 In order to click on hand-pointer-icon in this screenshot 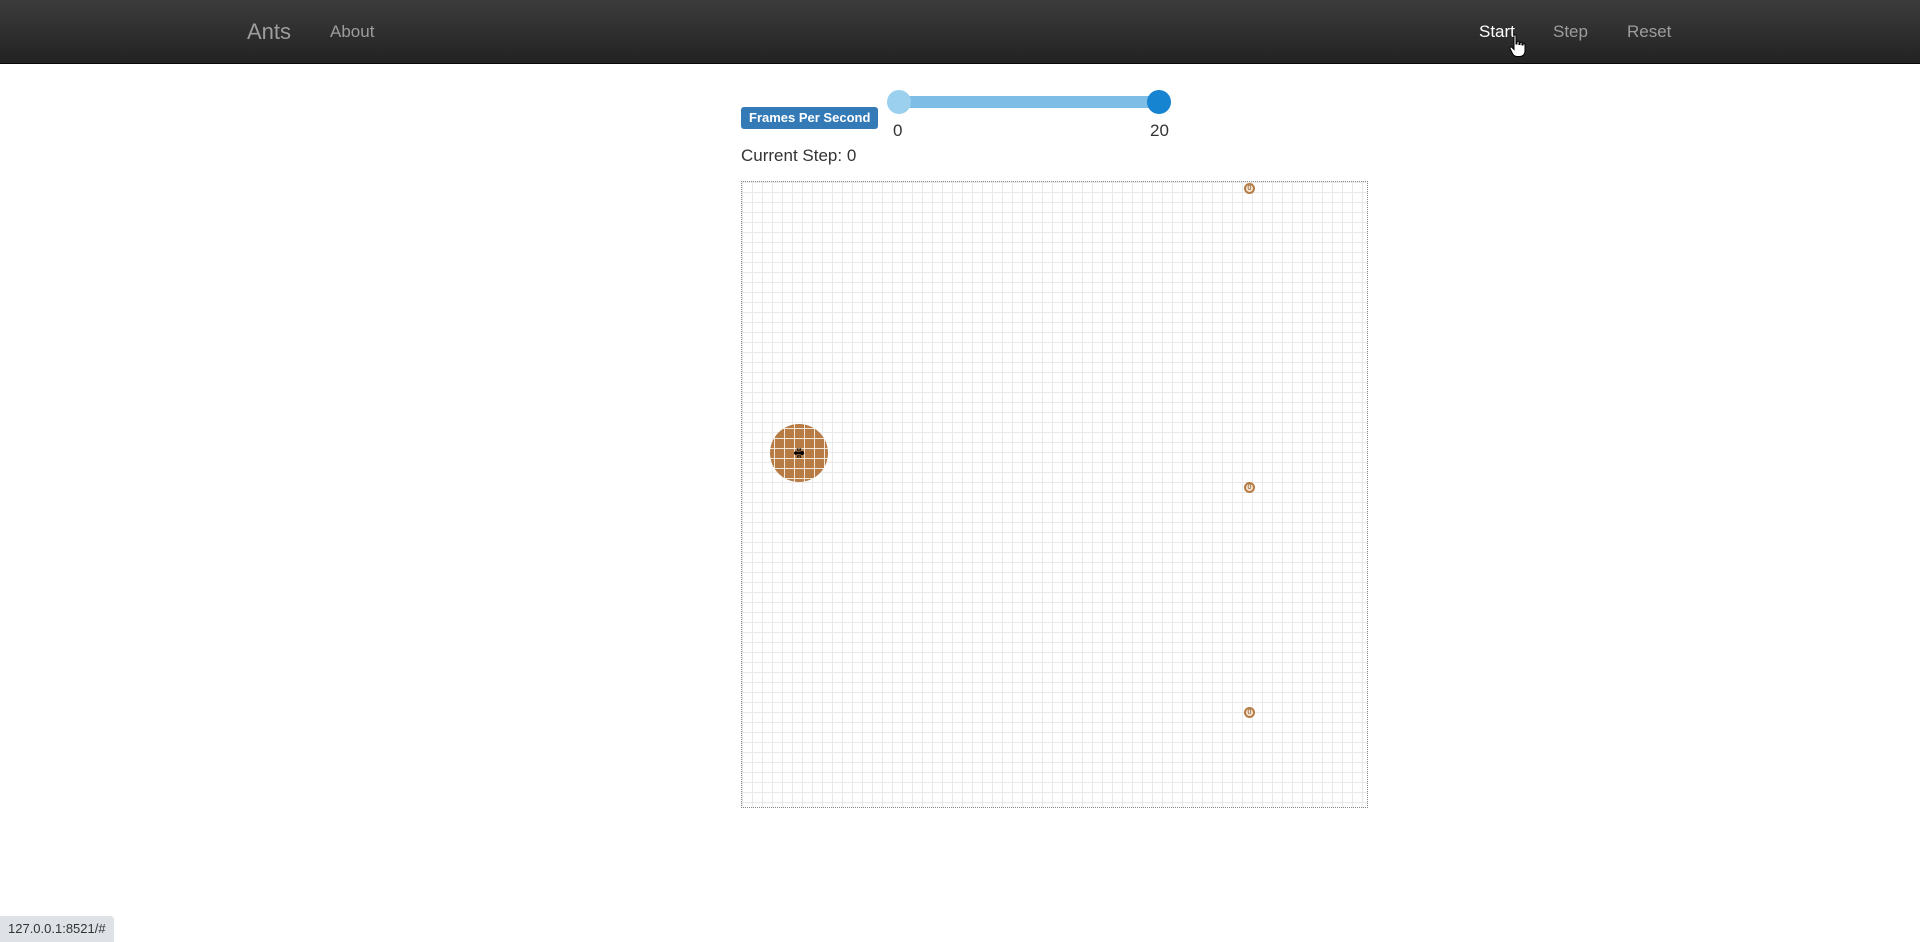, I will do `click(1517, 45)`.